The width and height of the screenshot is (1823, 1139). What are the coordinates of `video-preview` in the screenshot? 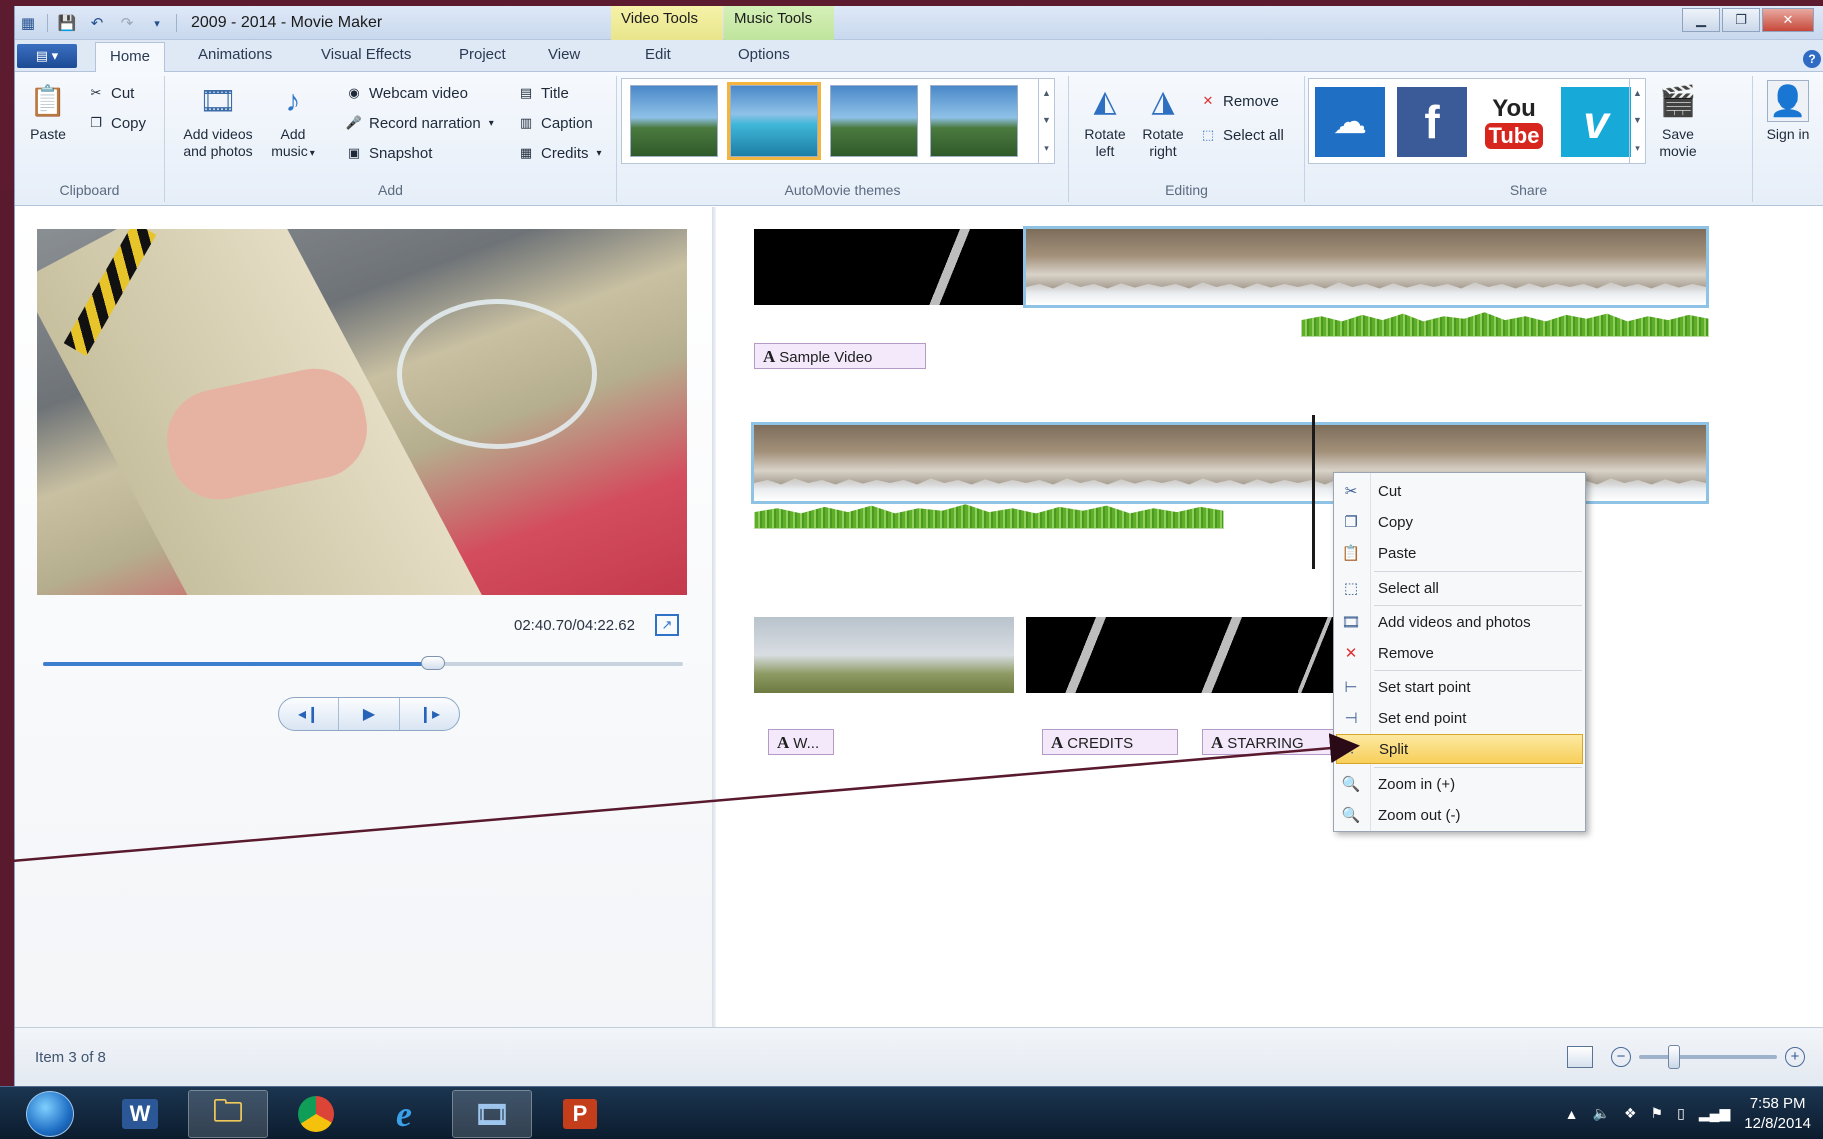 It's located at (362, 412).